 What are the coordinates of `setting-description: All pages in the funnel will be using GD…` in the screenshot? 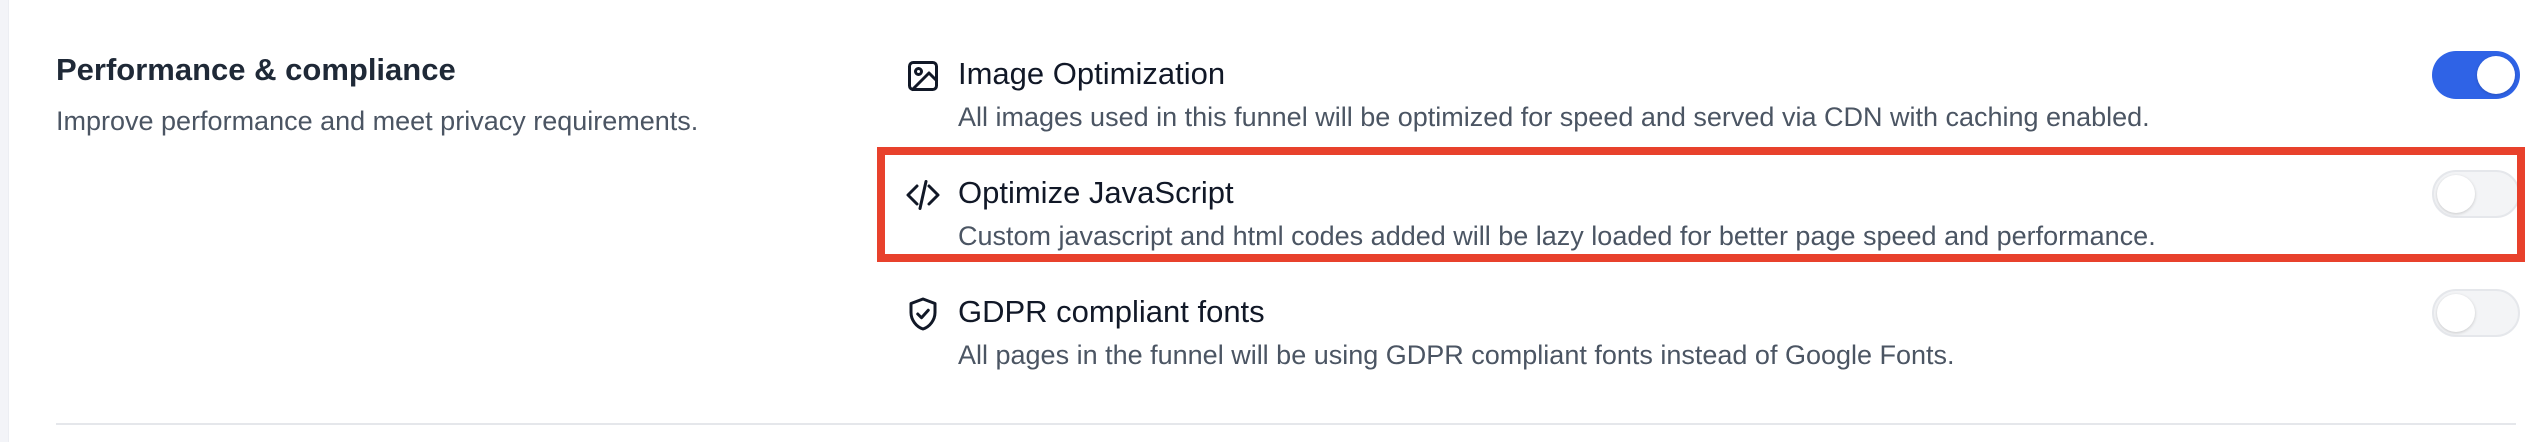 It's located at (1456, 355).